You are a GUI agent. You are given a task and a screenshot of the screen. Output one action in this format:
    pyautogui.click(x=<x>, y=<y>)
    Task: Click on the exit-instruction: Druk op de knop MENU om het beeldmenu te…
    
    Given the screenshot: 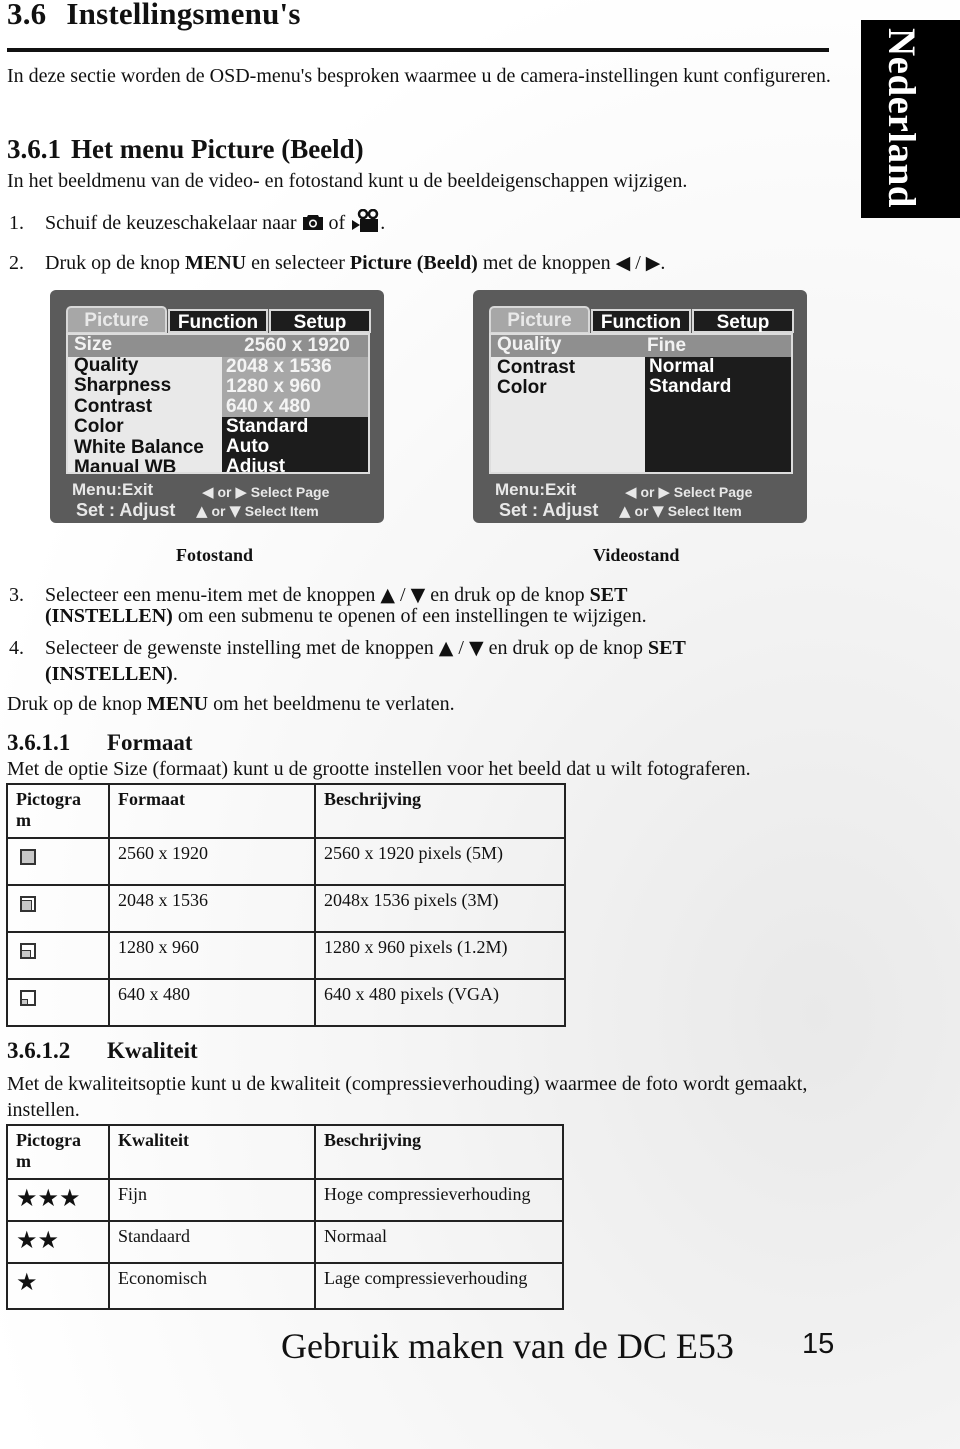 What is the action you would take?
    pyautogui.click(x=231, y=704)
    